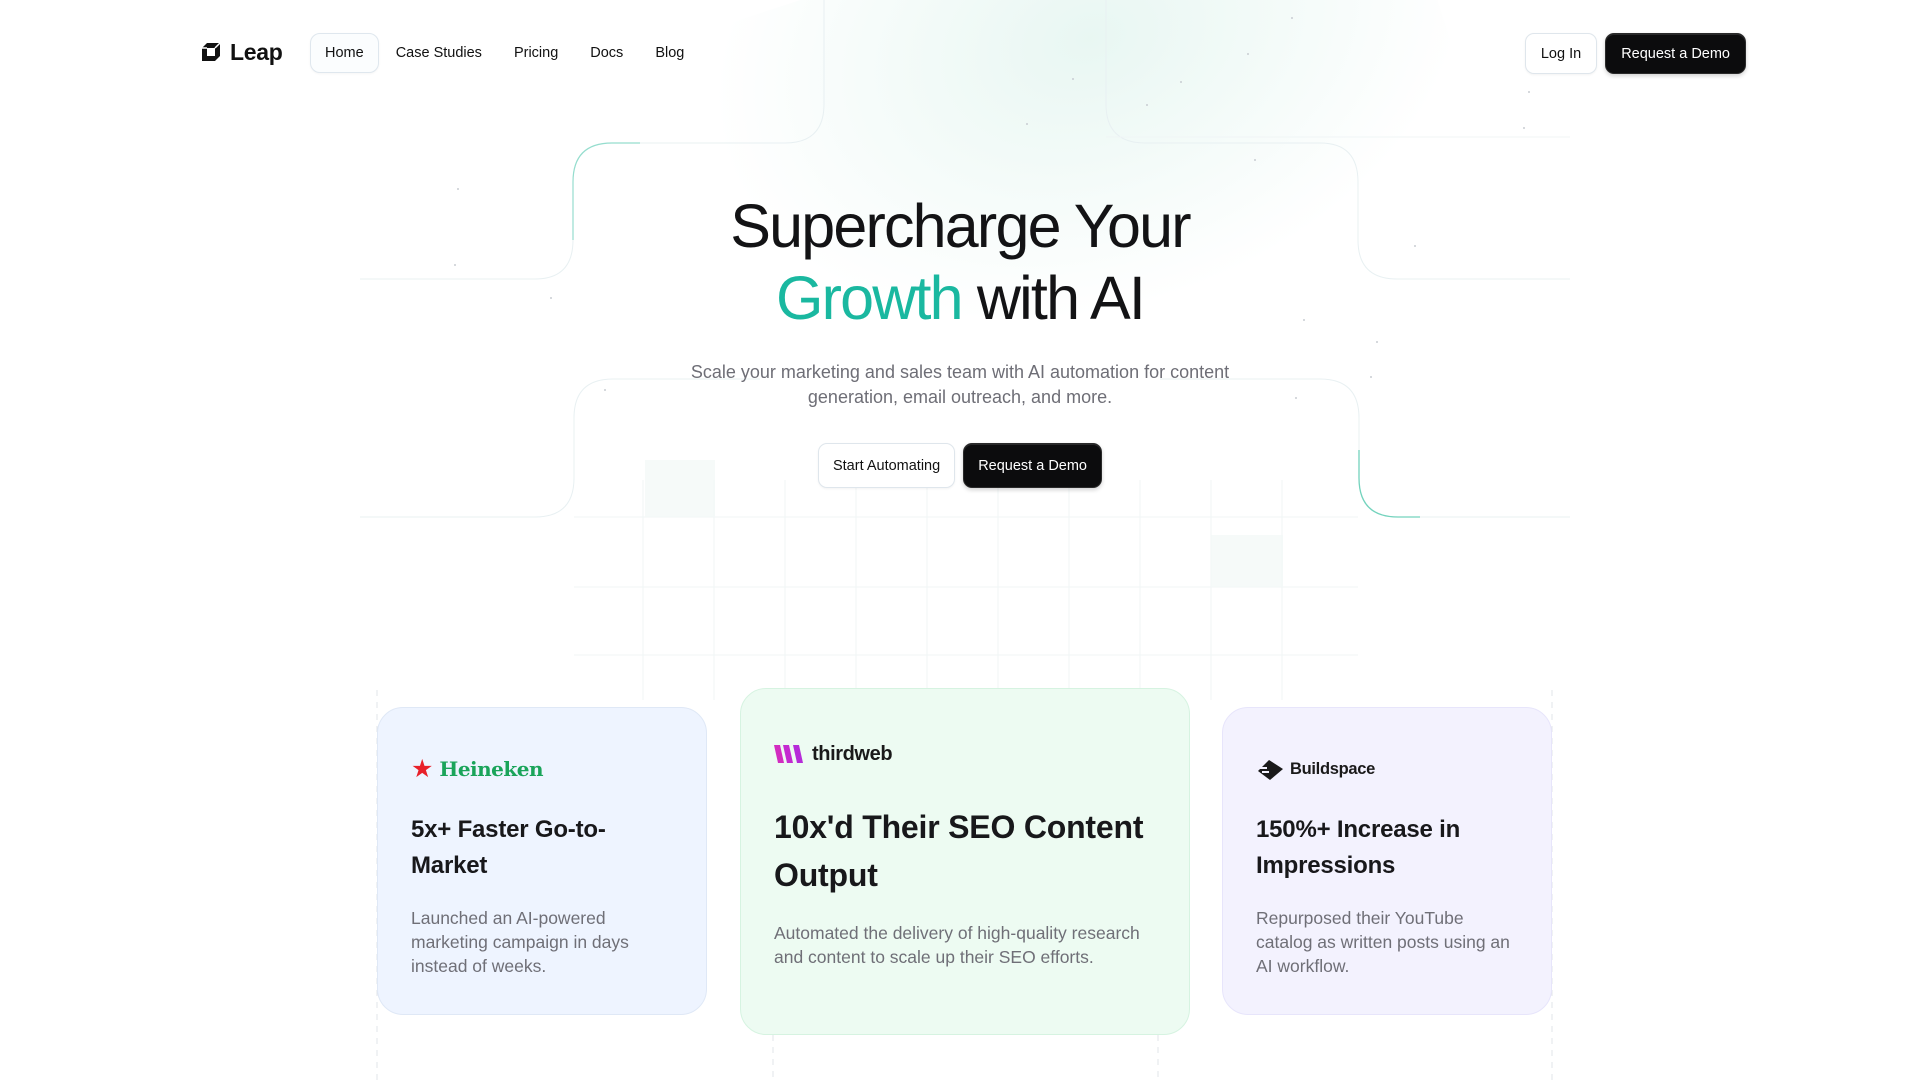  Describe the element at coordinates (960, 262) in the screenshot. I see `hero-title: Supercharge Your Growth with AI` at that location.